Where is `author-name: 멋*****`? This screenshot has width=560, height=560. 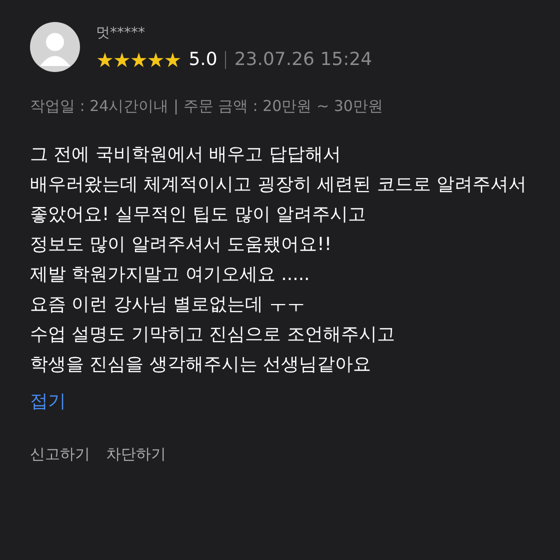 author-name: 멋***** is located at coordinates (121, 33).